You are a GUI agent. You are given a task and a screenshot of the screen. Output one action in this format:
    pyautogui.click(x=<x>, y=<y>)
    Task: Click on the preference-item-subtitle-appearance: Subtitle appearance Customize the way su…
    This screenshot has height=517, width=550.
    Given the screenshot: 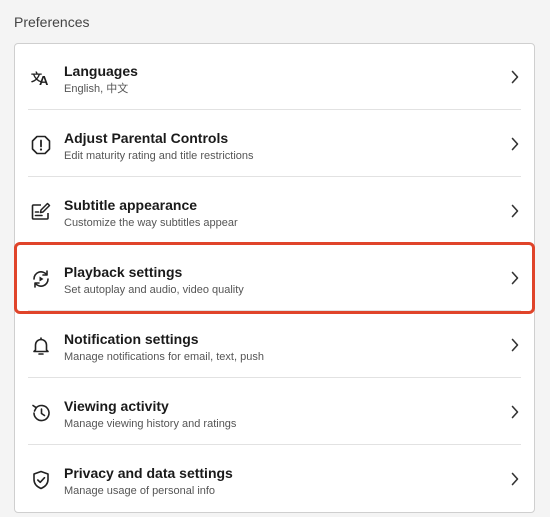 What is the action you would take?
    pyautogui.click(x=274, y=211)
    